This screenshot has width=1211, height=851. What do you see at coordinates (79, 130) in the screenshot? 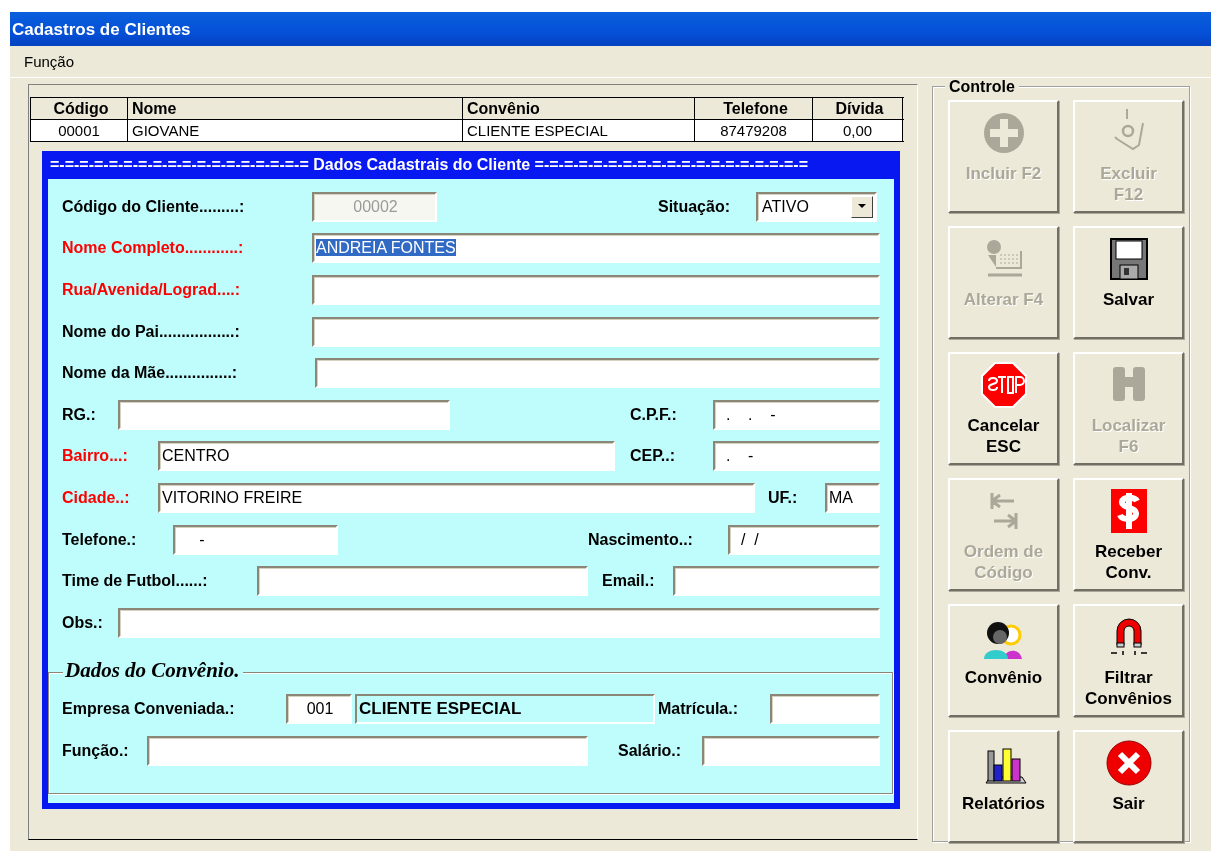
I see `table-cell: 00001` at bounding box center [79, 130].